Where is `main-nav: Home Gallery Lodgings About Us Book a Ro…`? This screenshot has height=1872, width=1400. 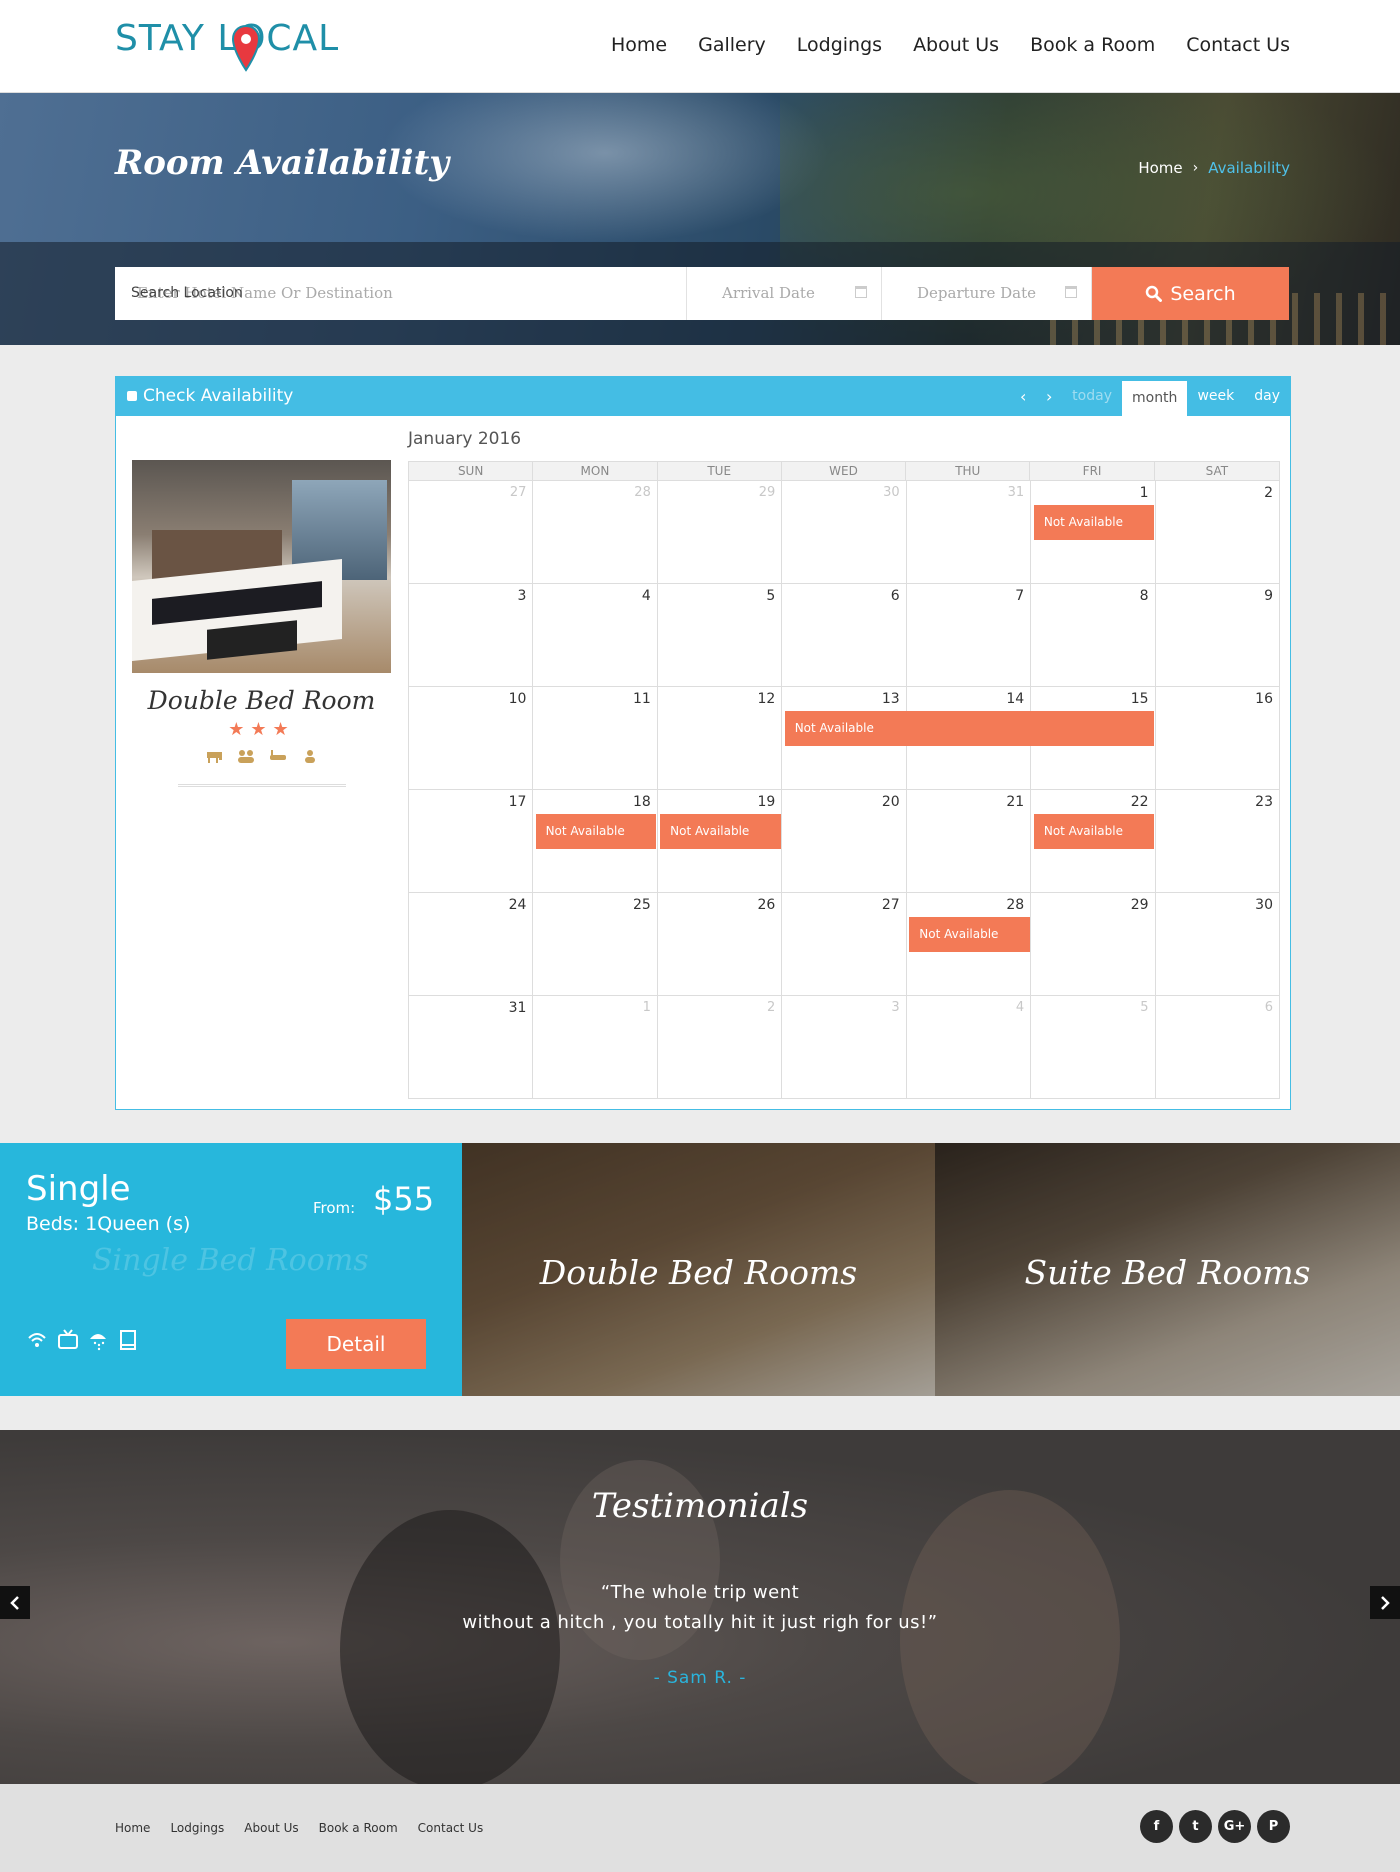
main-nav: Home Gallery Lodgings About Us Book a Ro… is located at coordinates (935, 45).